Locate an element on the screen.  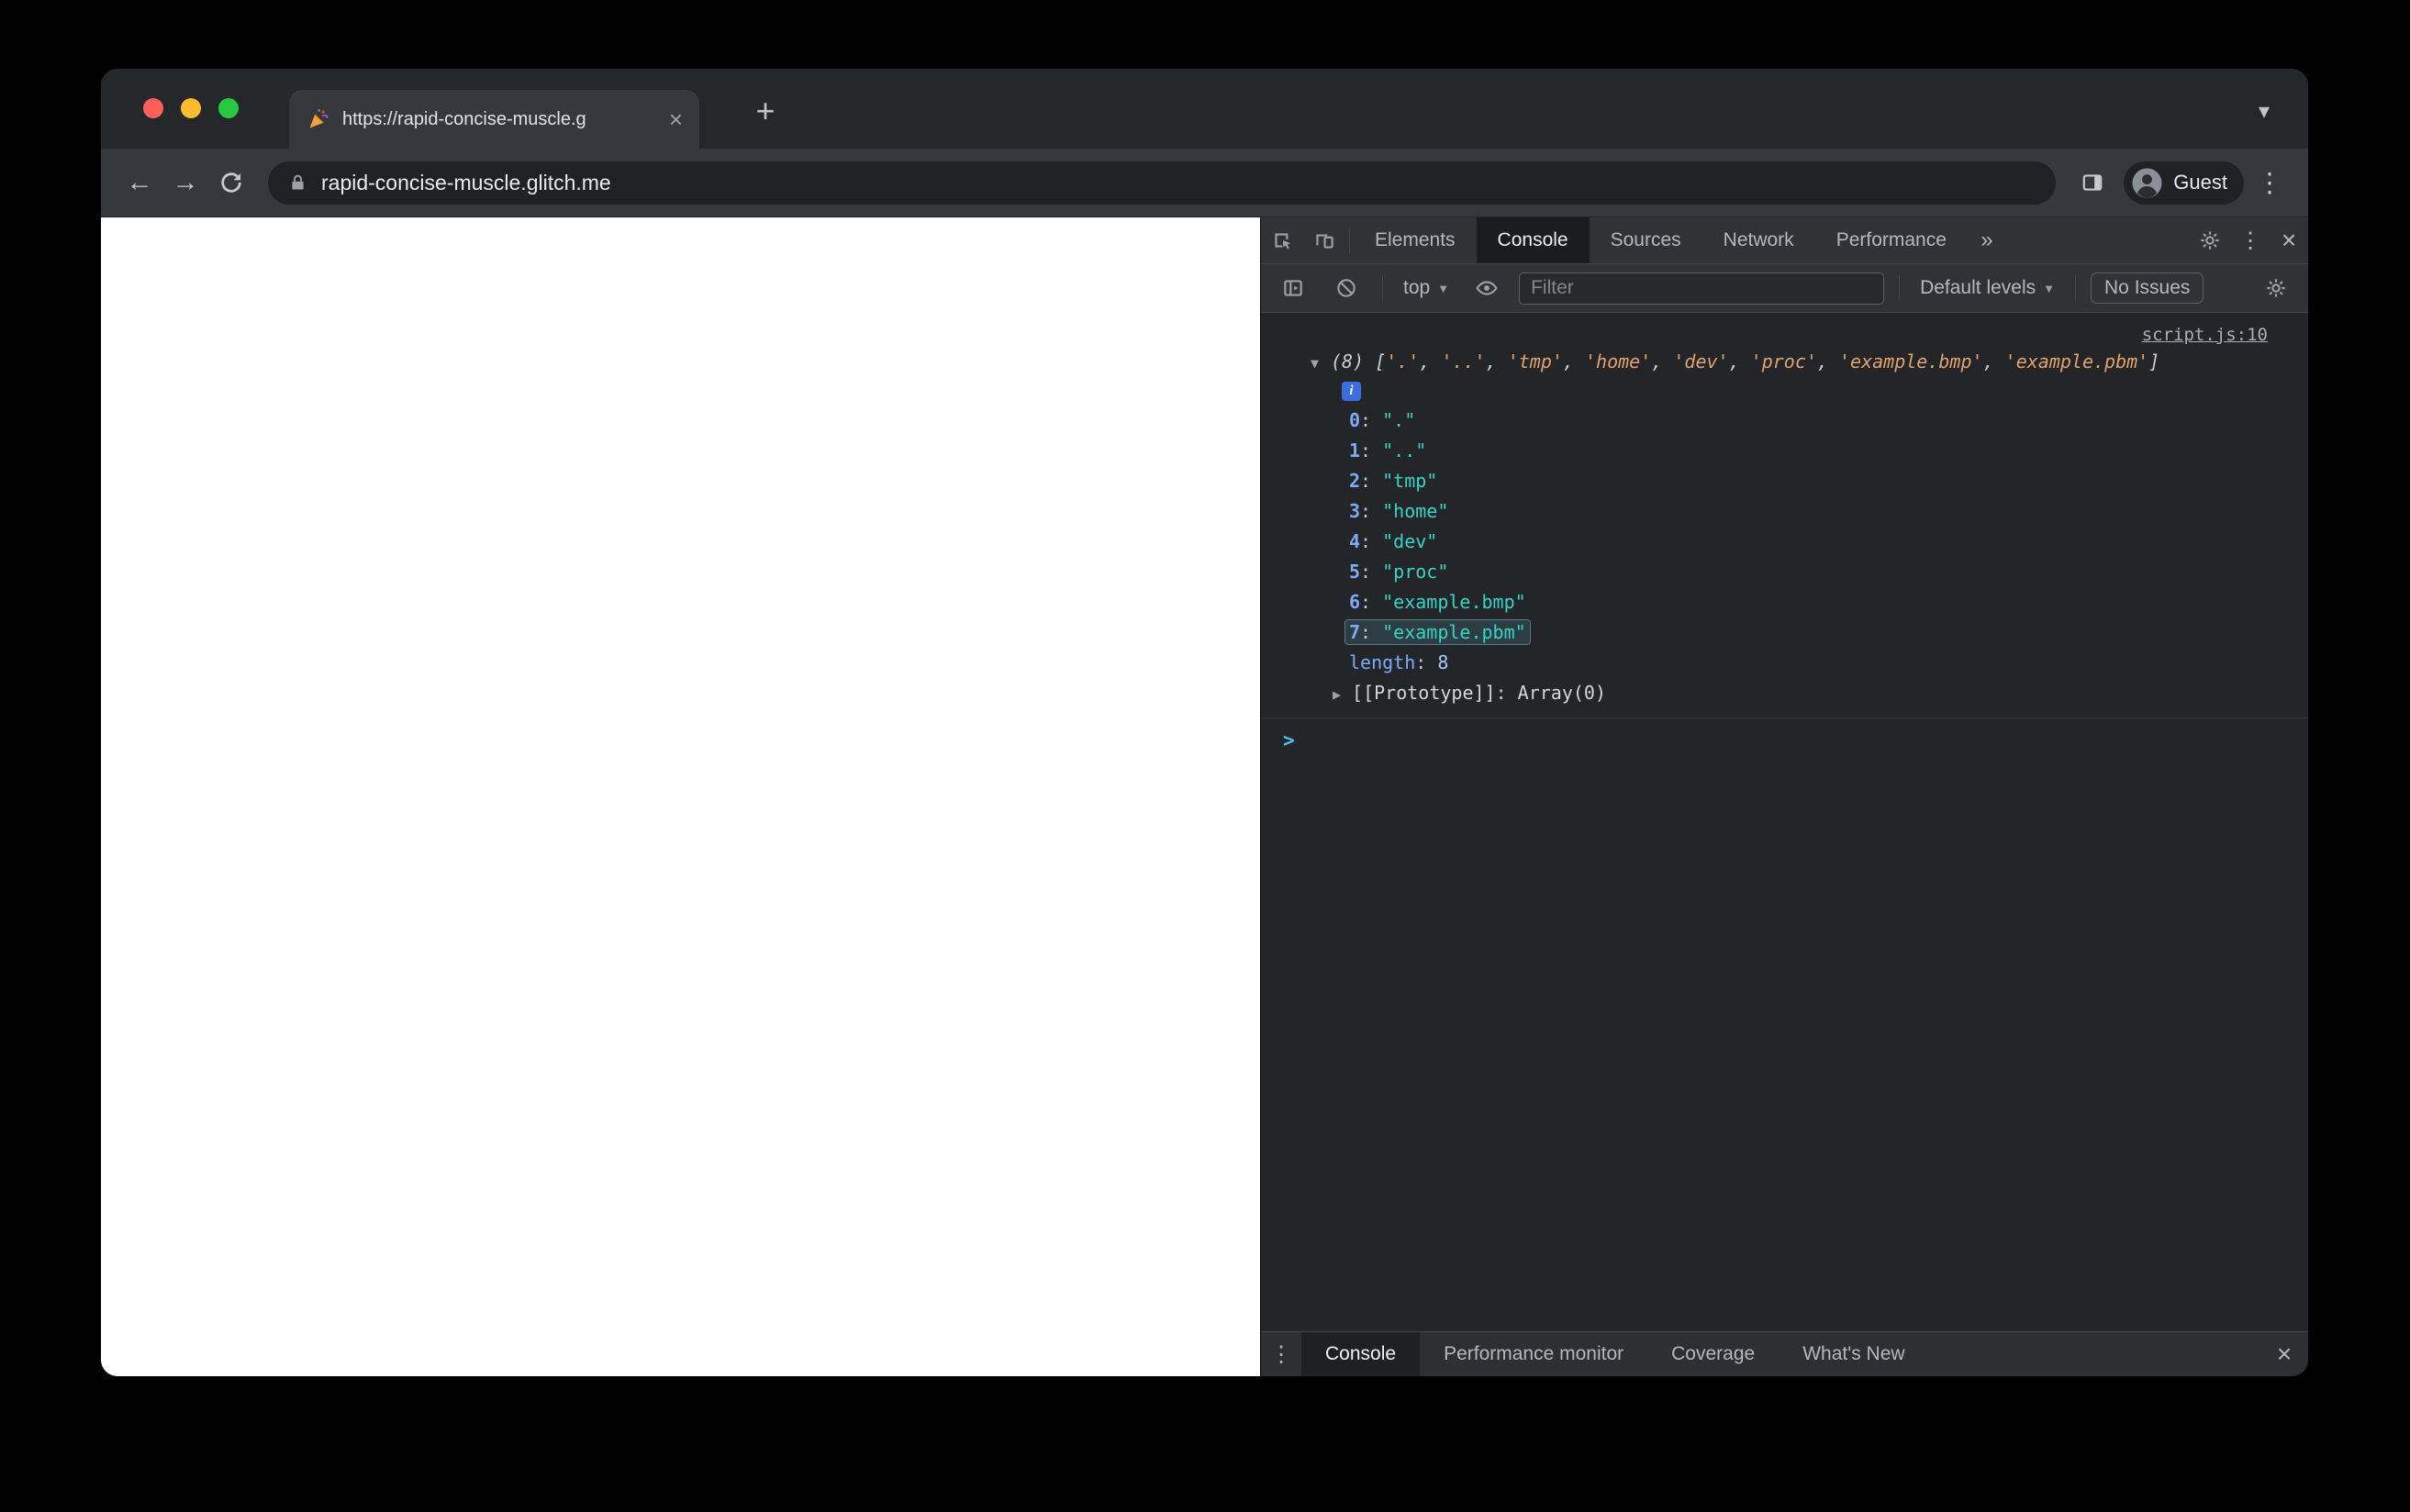
url-text: rapid-concise-muscle.glitch.me is located at coordinates (466, 183).